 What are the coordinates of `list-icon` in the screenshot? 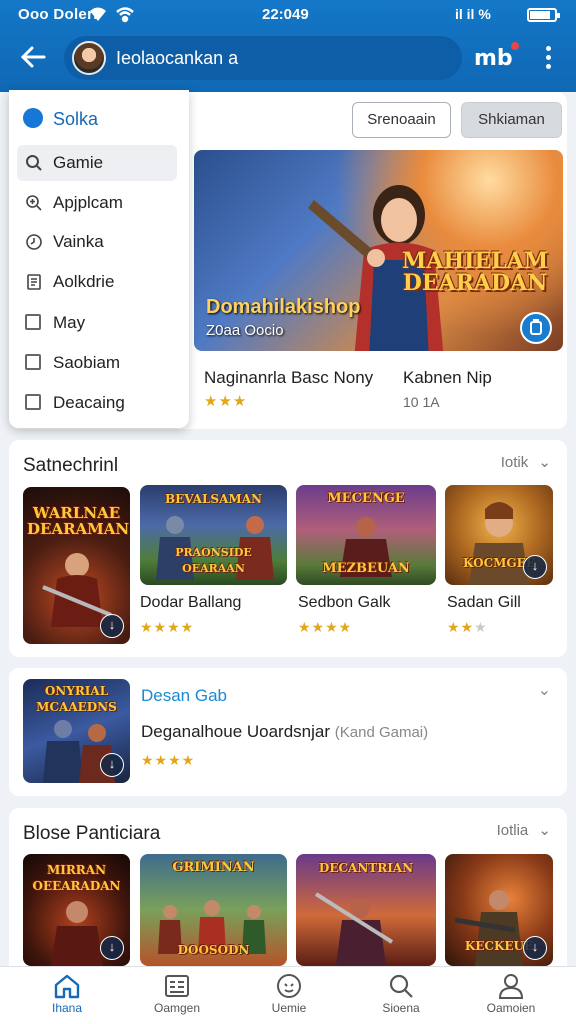 It's located at (177, 986).